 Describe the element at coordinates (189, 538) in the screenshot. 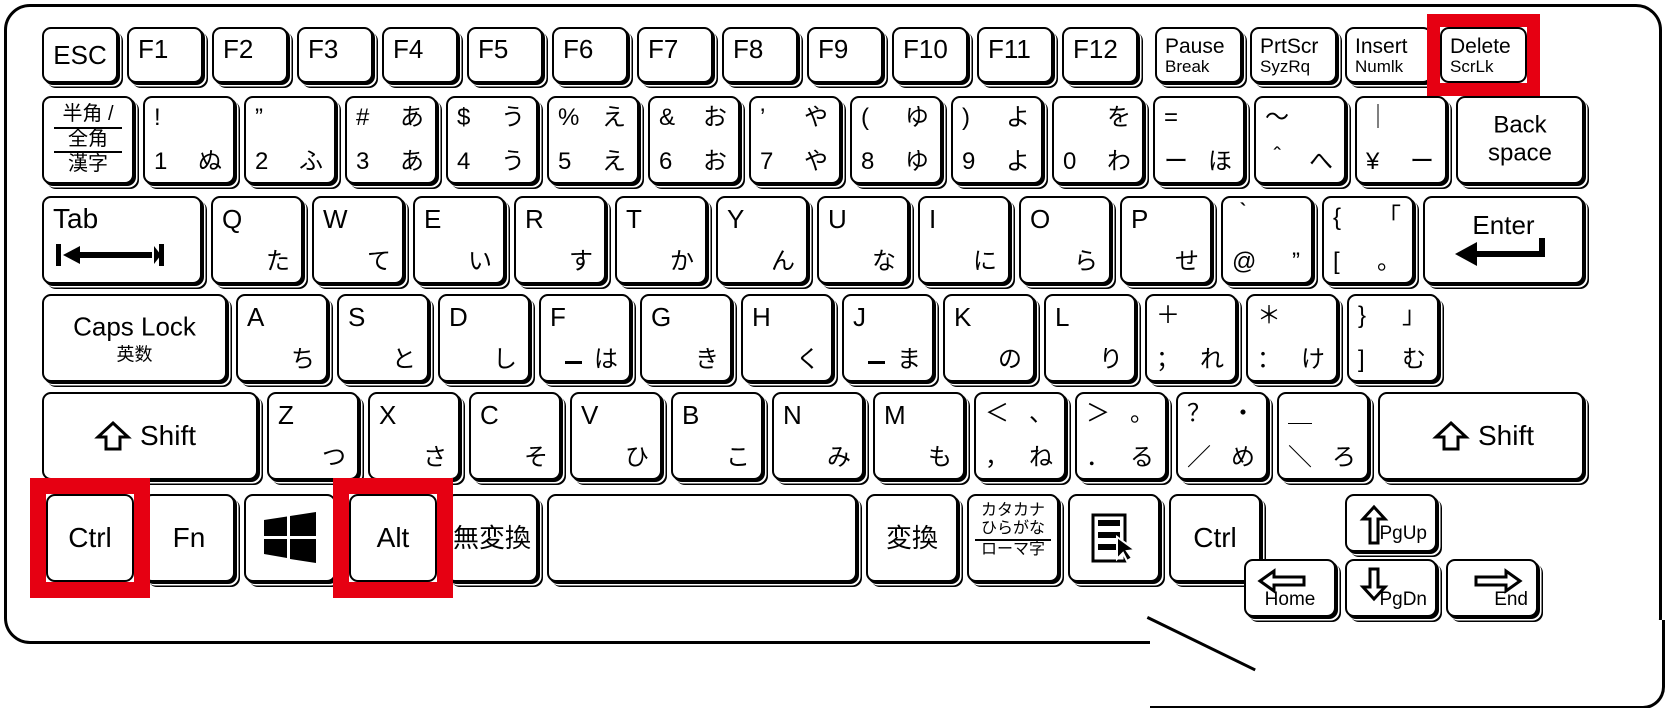

I see `key-fn: Fn` at that location.